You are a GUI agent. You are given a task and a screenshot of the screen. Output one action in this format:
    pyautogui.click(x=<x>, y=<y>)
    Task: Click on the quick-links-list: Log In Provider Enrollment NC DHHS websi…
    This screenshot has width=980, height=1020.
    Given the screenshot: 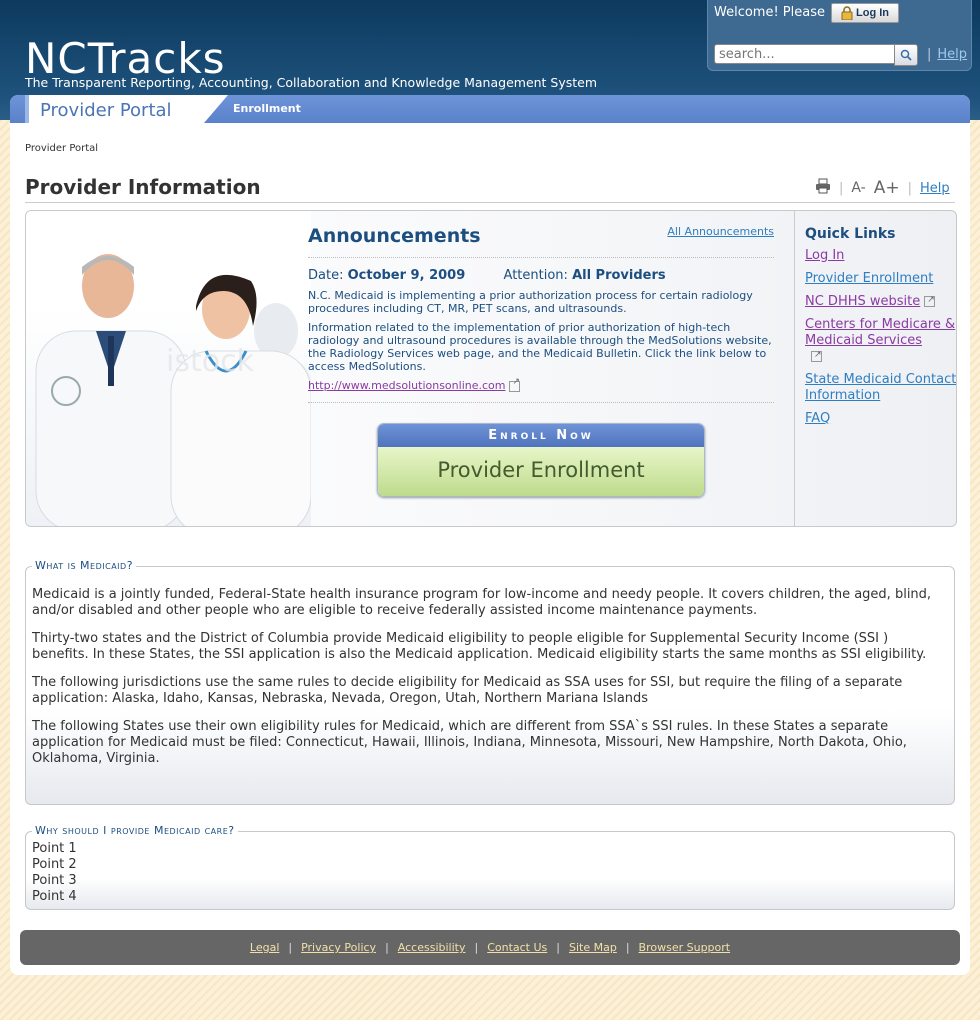 What is the action you would take?
    pyautogui.click(x=875, y=337)
    